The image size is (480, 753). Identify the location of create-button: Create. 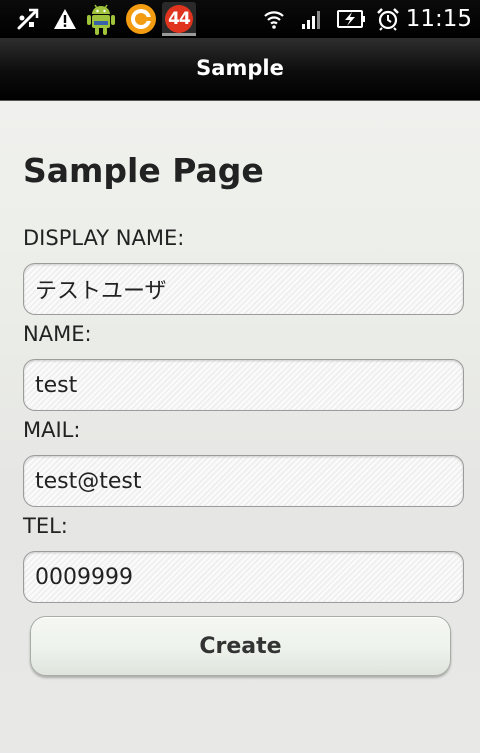
(240, 646).